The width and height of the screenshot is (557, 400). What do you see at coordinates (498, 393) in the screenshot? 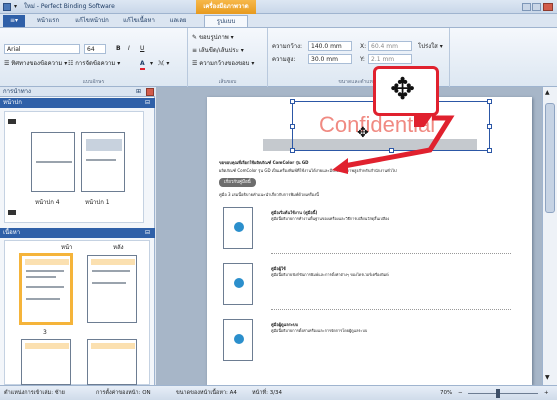
I see `zoom-slider-thumb` at bounding box center [498, 393].